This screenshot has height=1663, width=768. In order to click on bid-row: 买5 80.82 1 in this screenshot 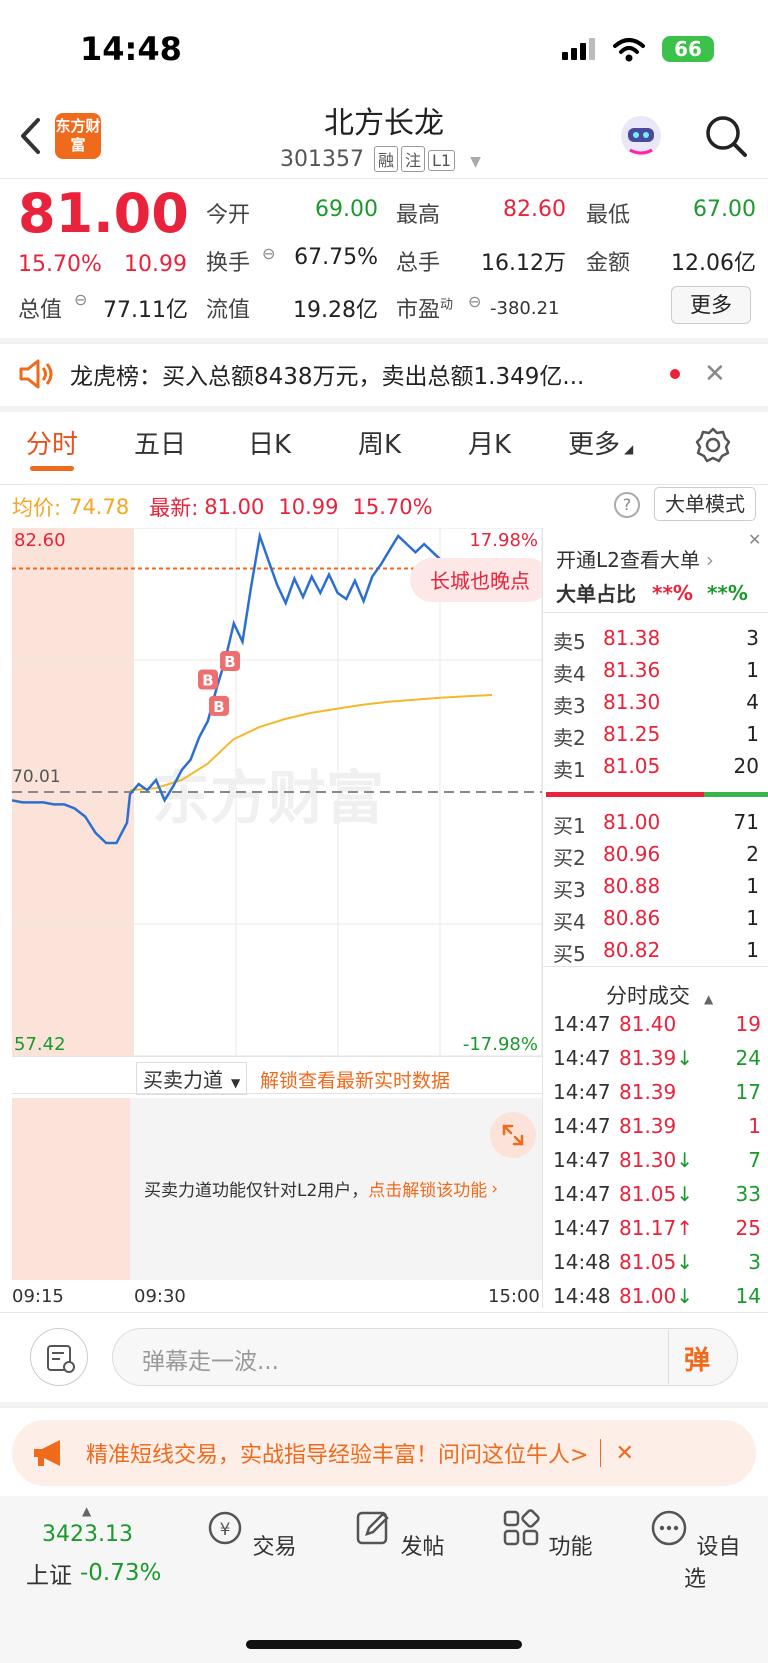, I will do `click(658, 952)`.